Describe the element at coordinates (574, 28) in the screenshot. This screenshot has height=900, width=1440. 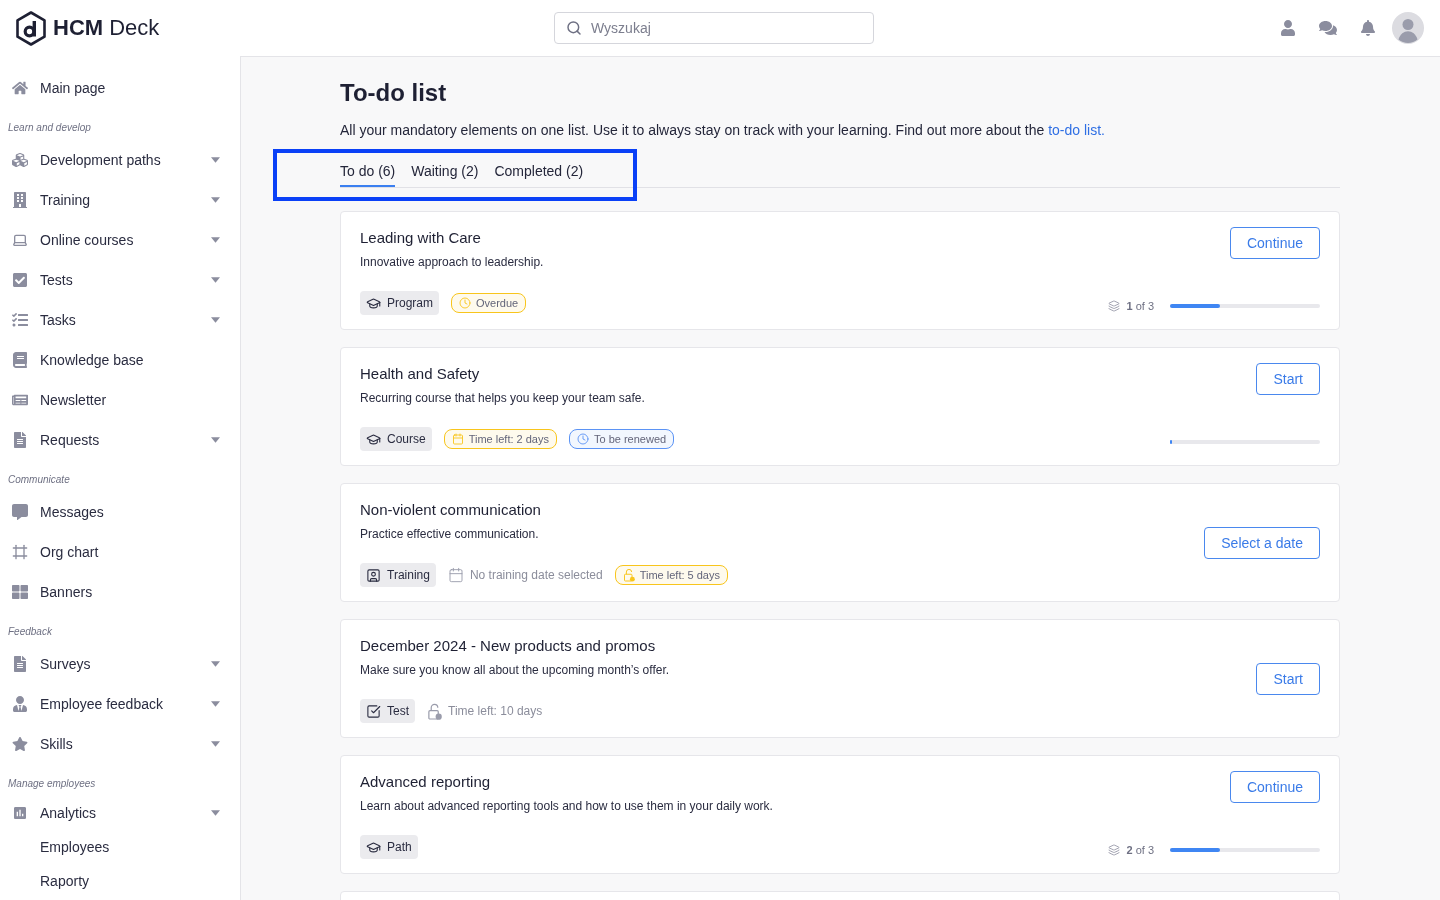
I see `search-icon` at that location.